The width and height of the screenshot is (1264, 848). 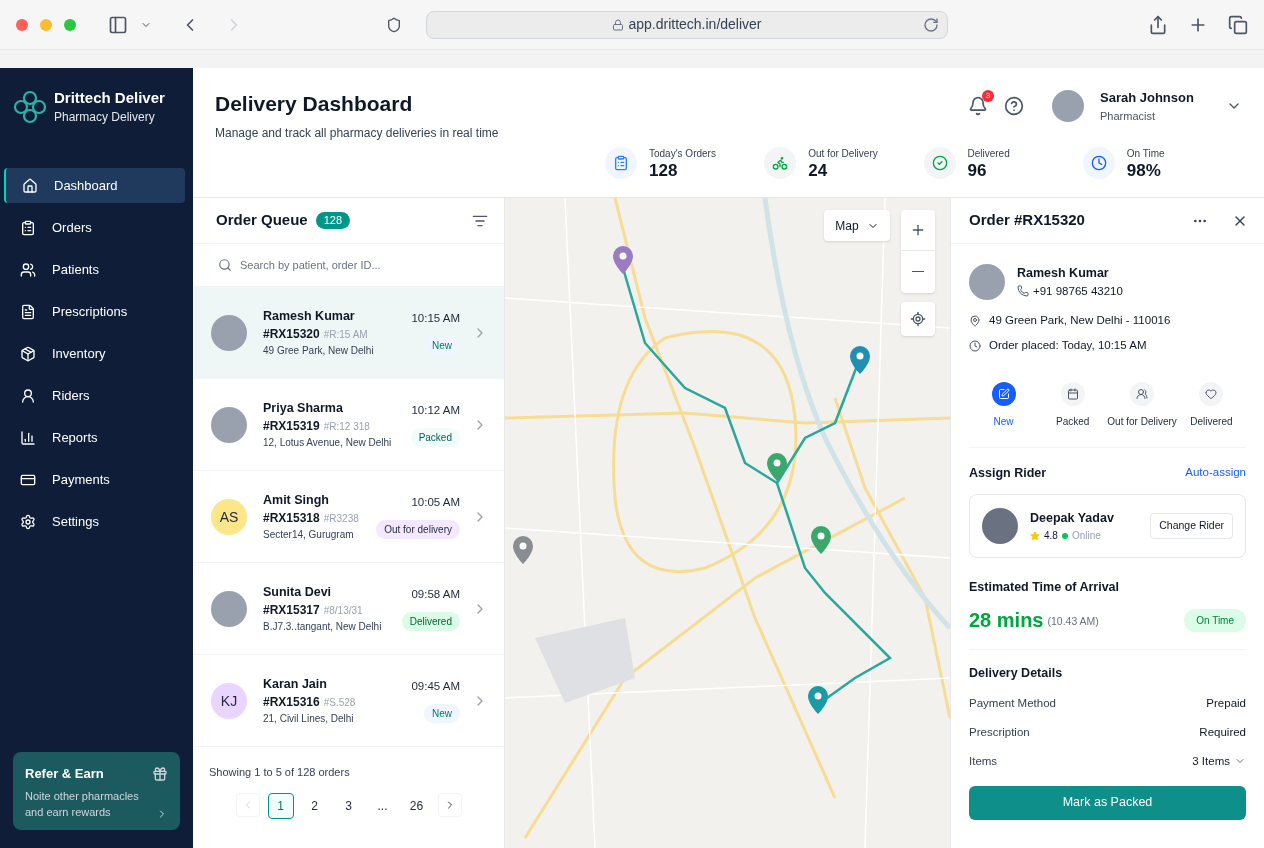 What do you see at coordinates (1144, 170) in the screenshot?
I see `stat-value: 98%` at bounding box center [1144, 170].